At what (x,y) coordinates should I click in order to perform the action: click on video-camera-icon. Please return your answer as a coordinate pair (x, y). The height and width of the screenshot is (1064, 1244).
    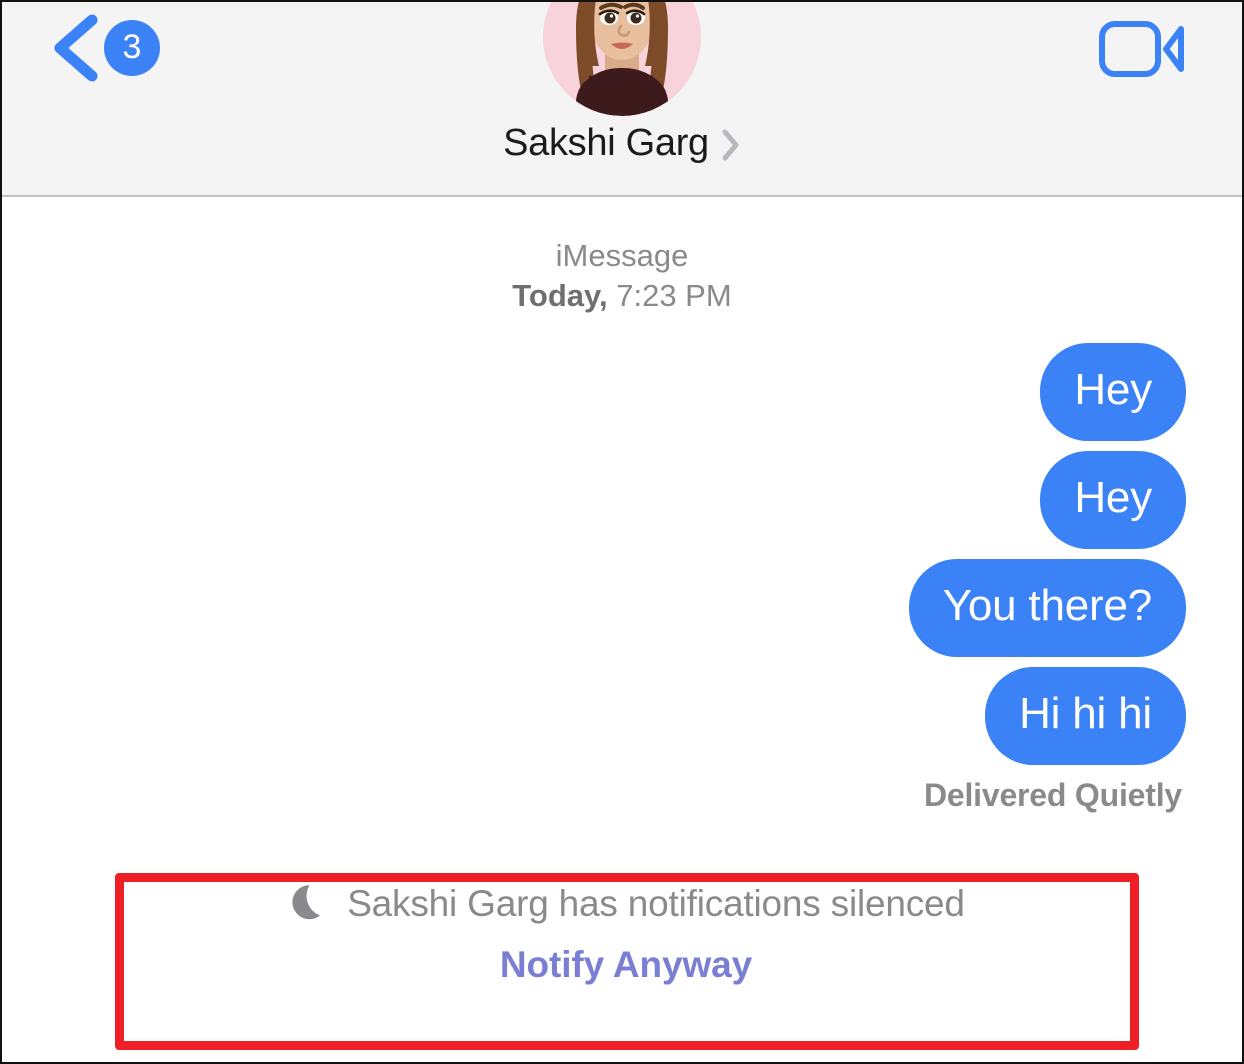
    Looking at the image, I should click on (1142, 49).